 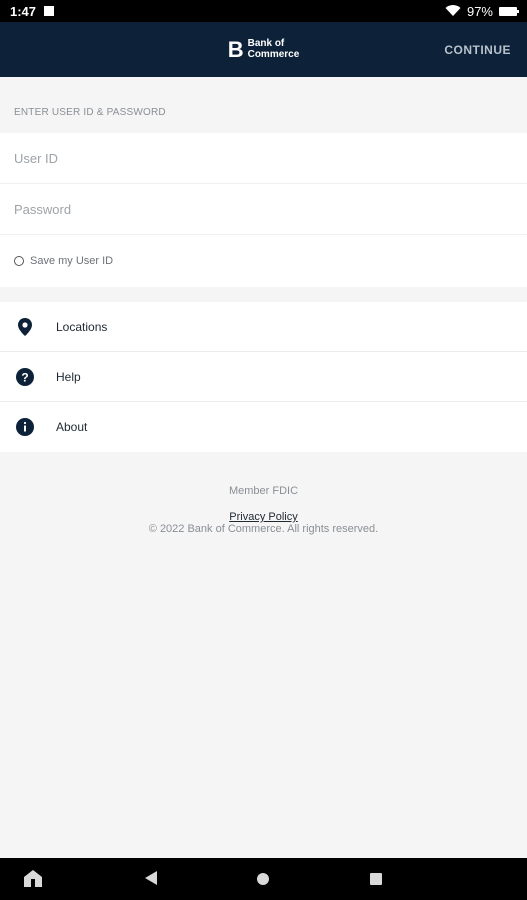 What do you see at coordinates (72, 261) in the screenshot?
I see `save-user-id-label: Save my User ID` at bounding box center [72, 261].